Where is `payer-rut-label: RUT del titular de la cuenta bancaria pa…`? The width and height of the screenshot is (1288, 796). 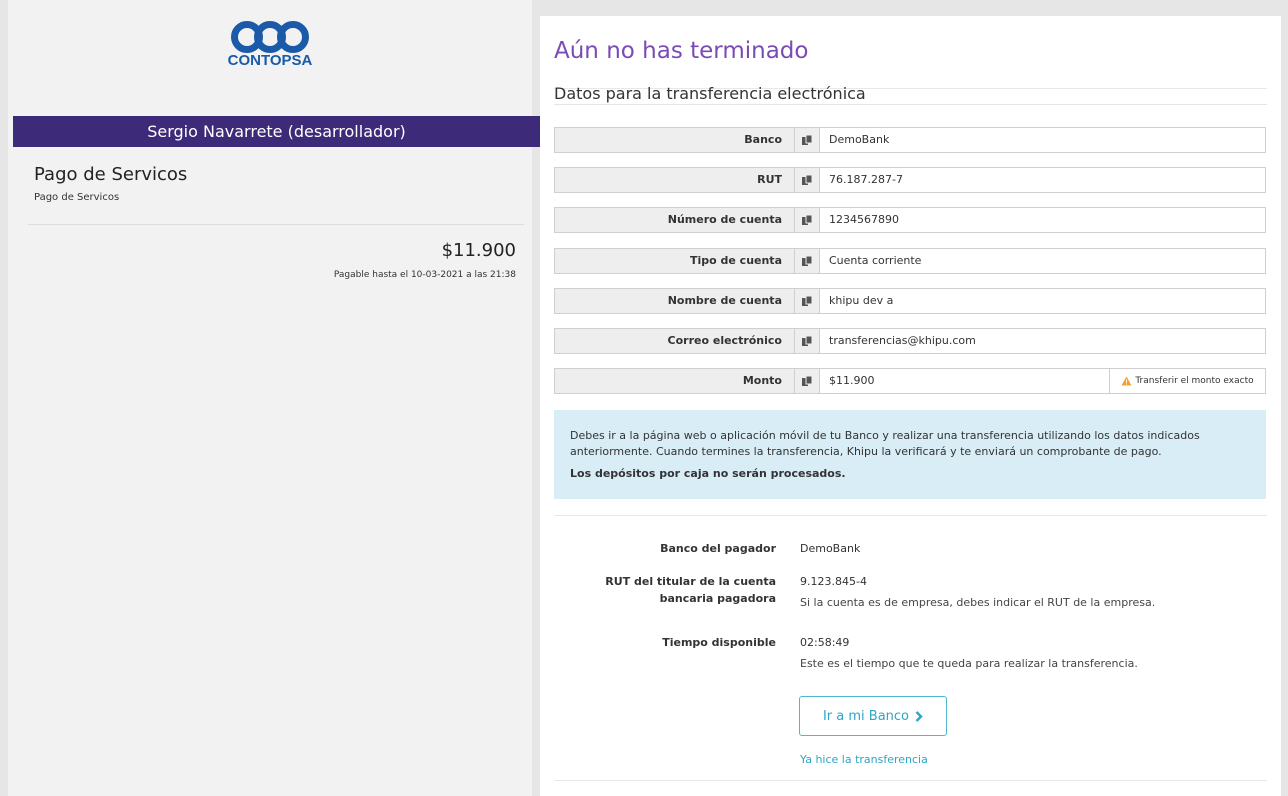 payer-rut-label: RUT del titular de la cuenta bancaria pa… is located at coordinates (690, 590).